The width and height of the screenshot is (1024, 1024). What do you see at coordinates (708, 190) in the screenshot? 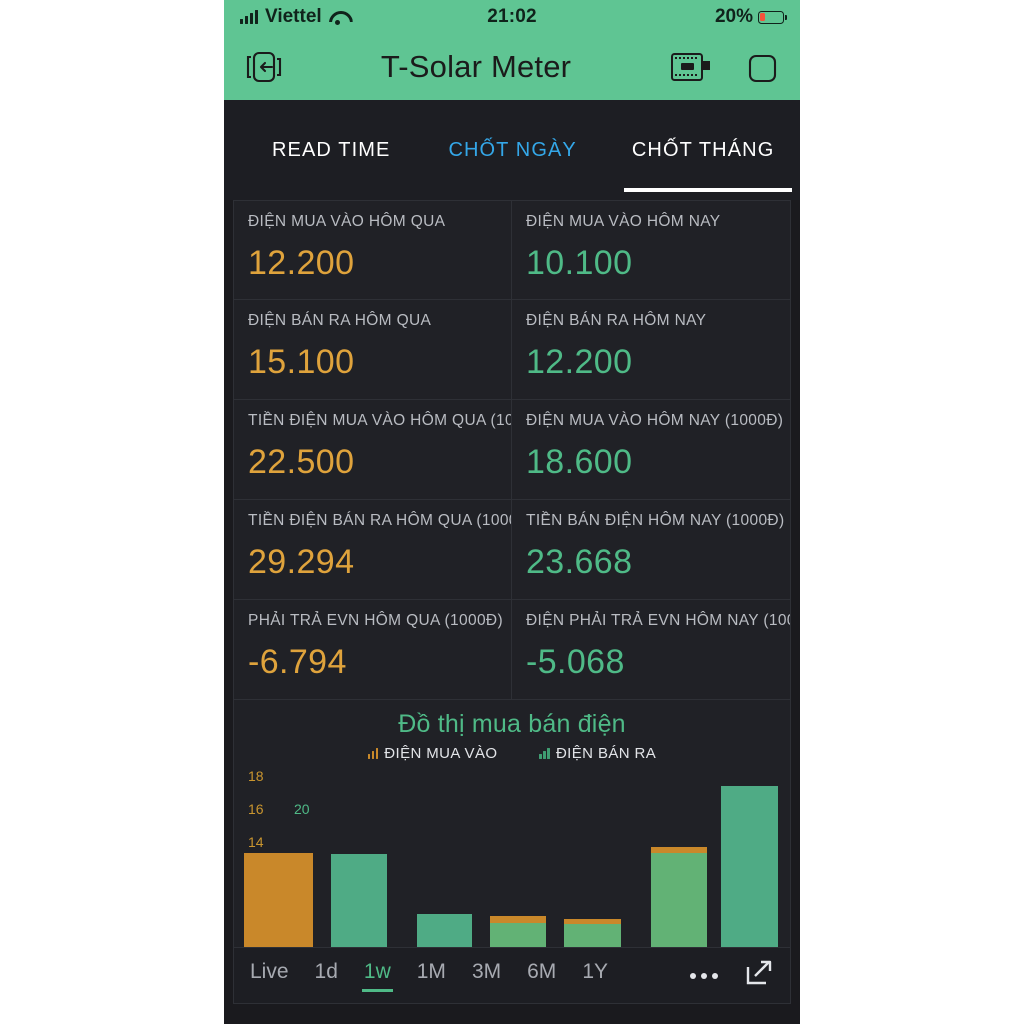
I see `tab-active-indicator` at bounding box center [708, 190].